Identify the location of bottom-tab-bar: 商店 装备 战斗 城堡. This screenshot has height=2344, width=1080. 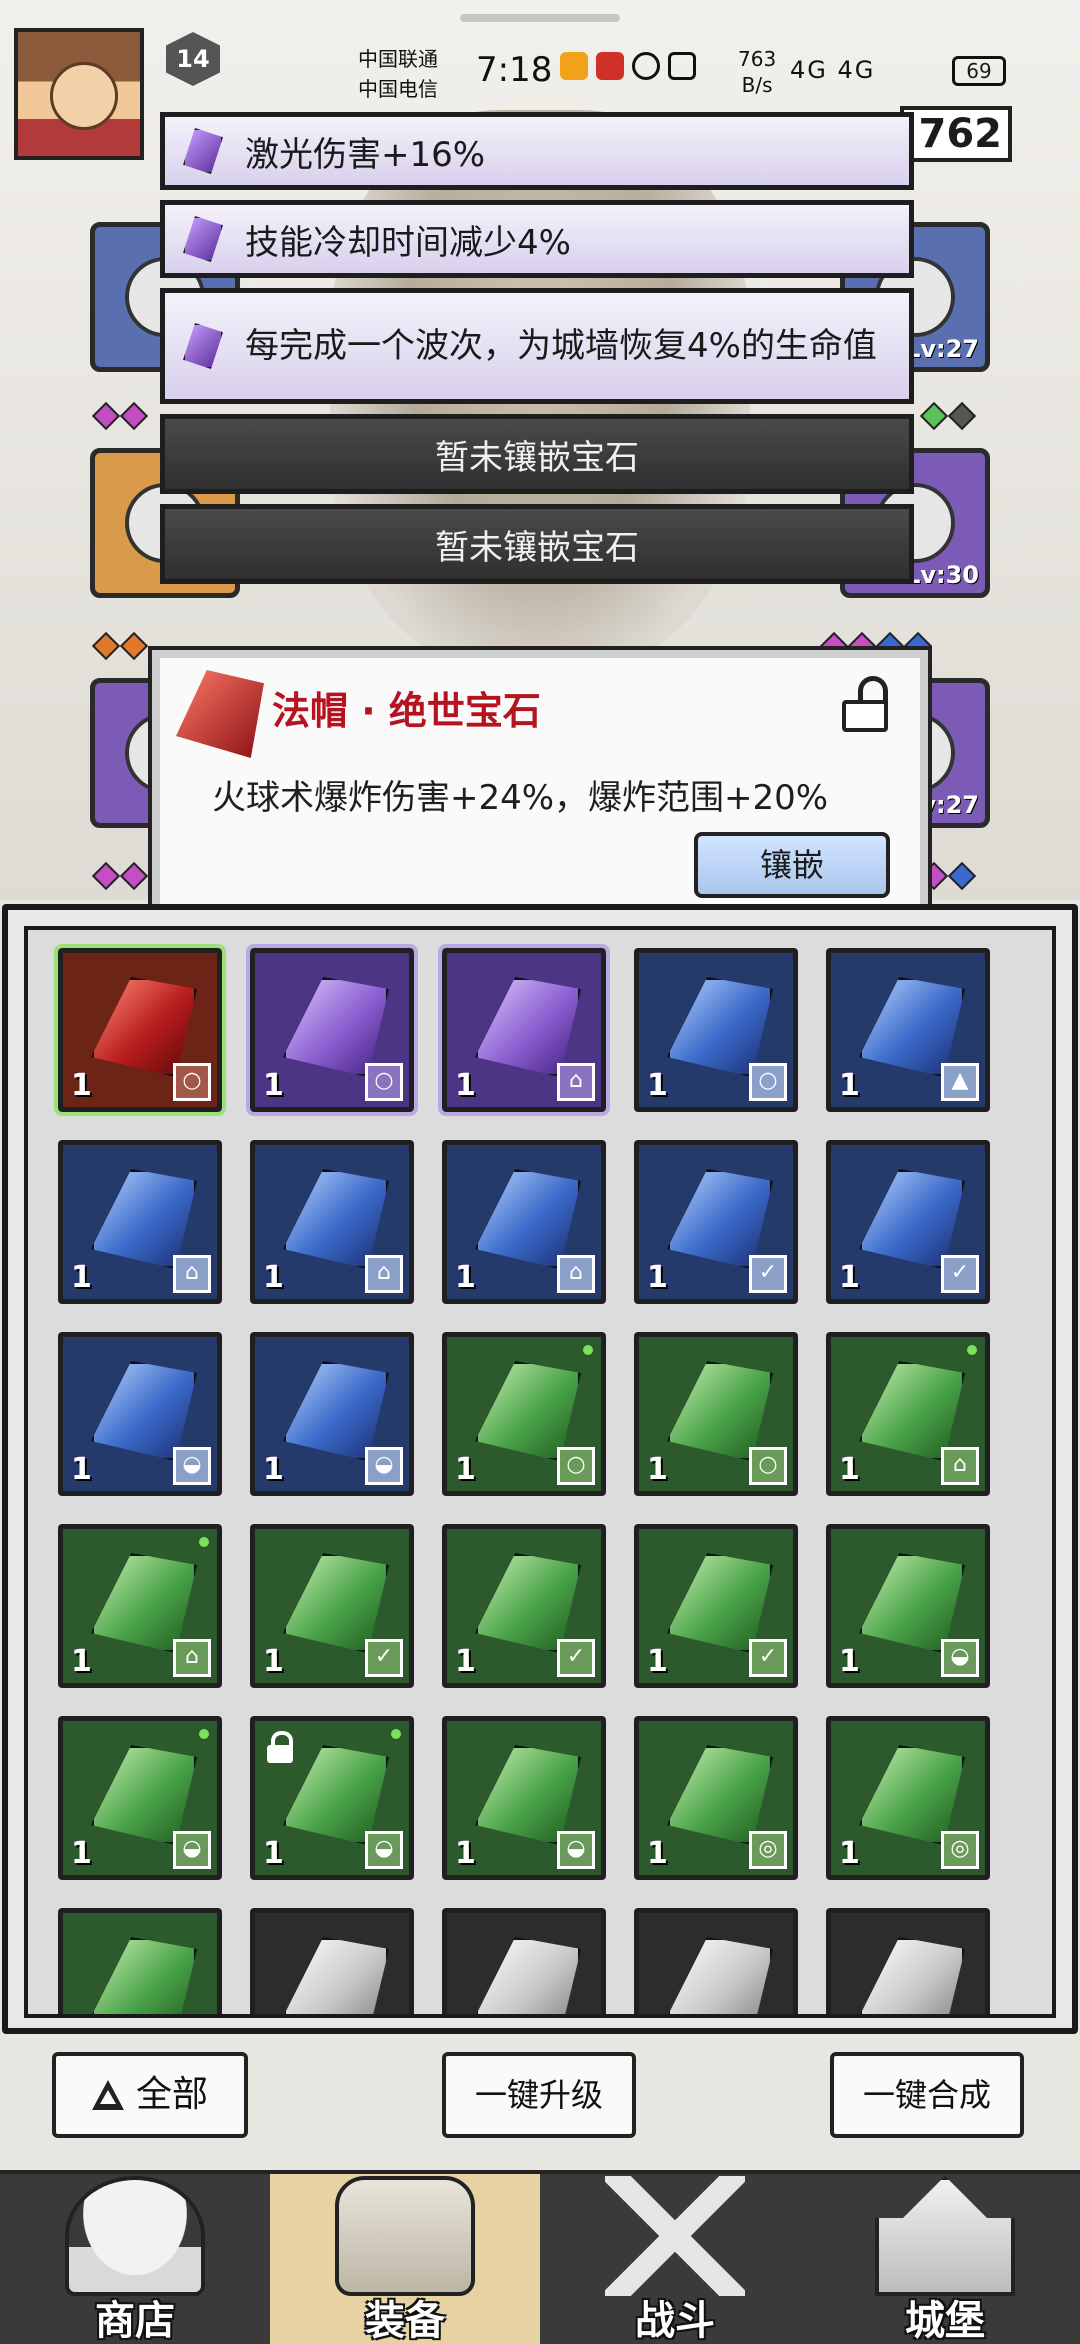
(540, 2257).